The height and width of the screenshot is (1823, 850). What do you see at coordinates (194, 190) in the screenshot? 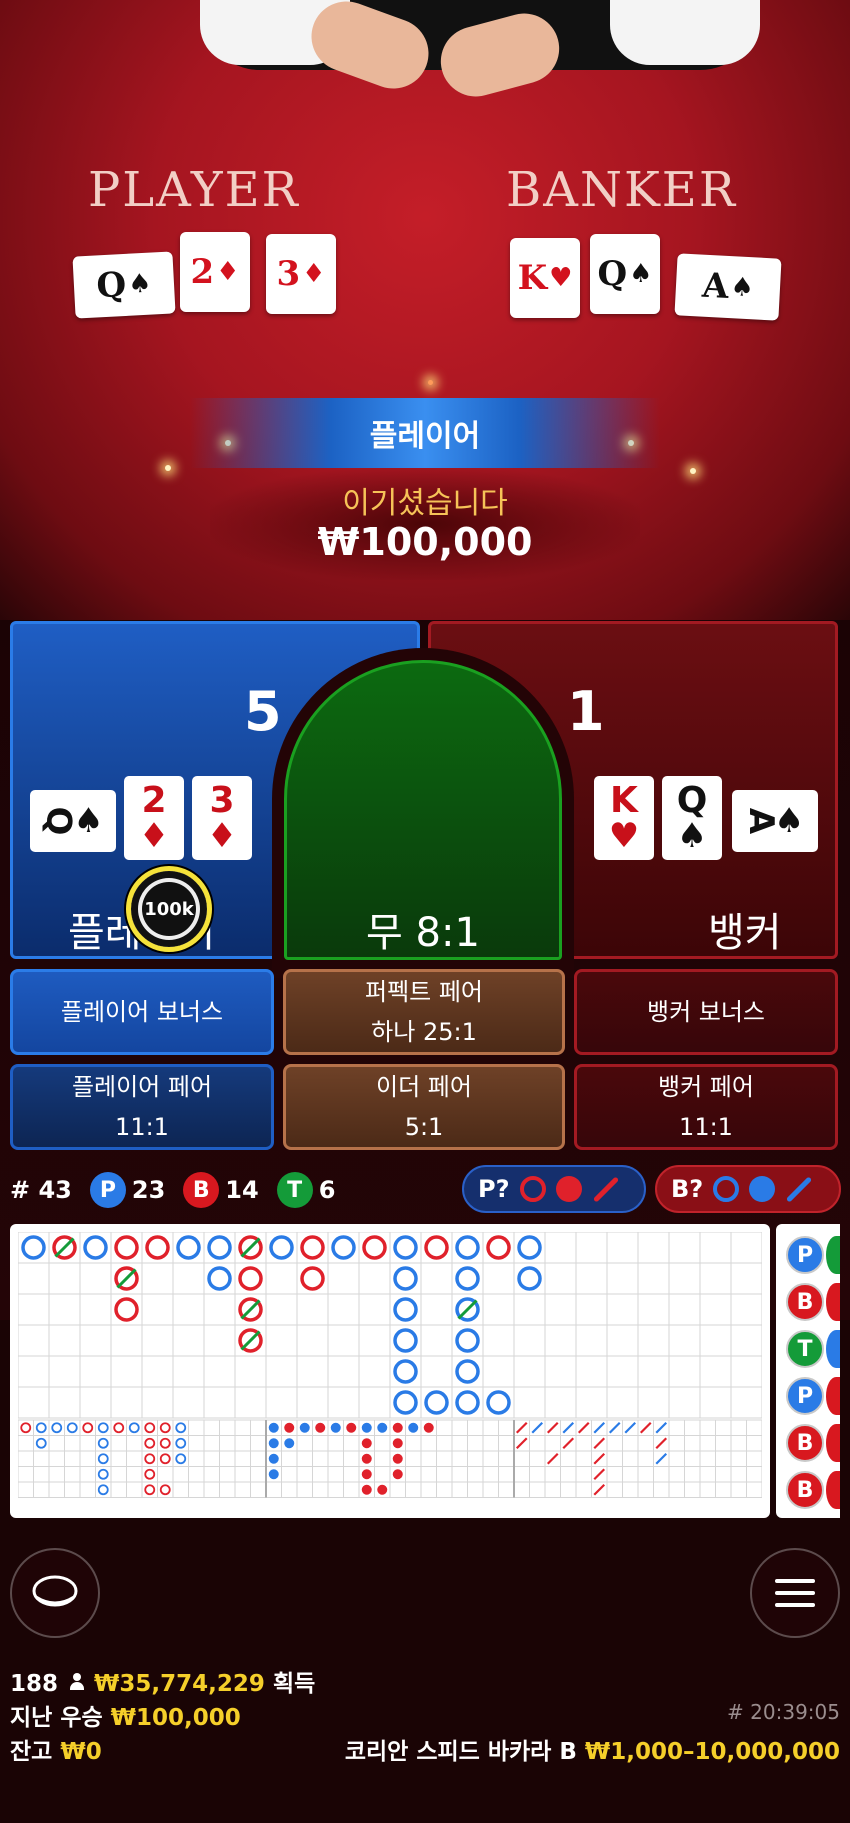
I see `felt-player-label: PLAYER` at bounding box center [194, 190].